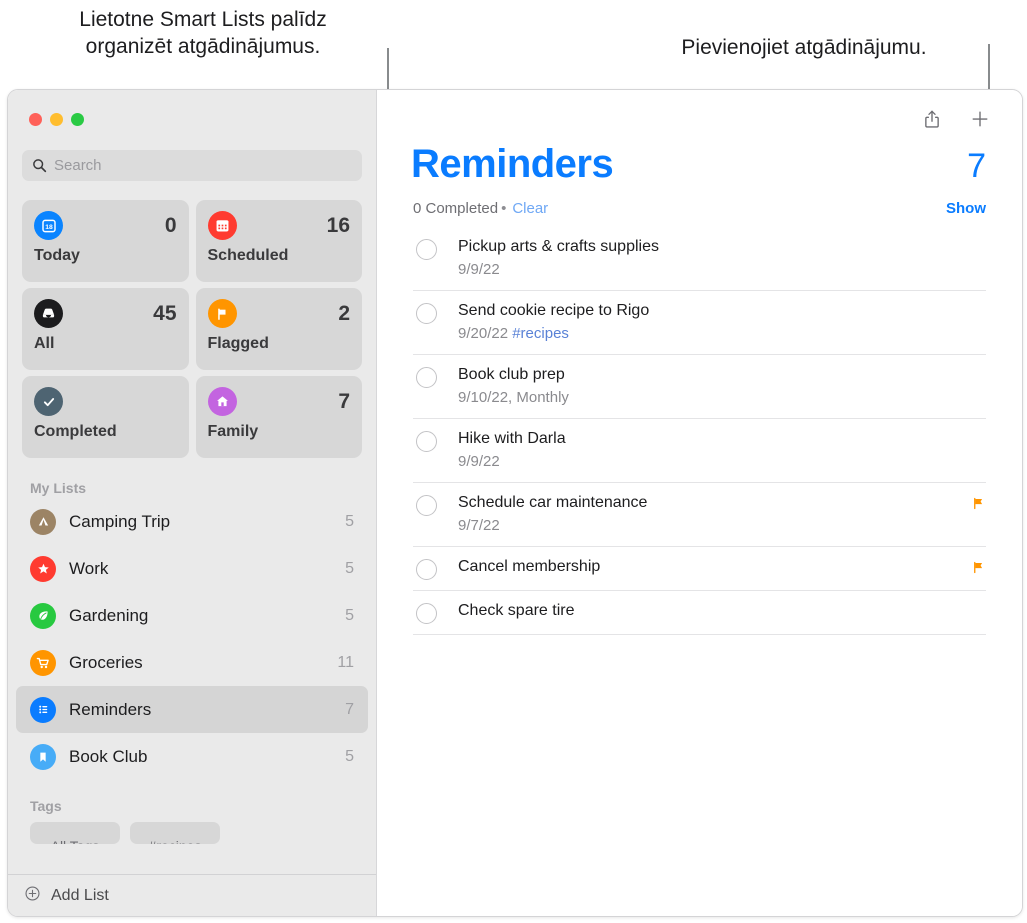 This screenshot has height=923, width=1027. What do you see at coordinates (456, 208) in the screenshot?
I see `completed-count-label: 0 Completed` at bounding box center [456, 208].